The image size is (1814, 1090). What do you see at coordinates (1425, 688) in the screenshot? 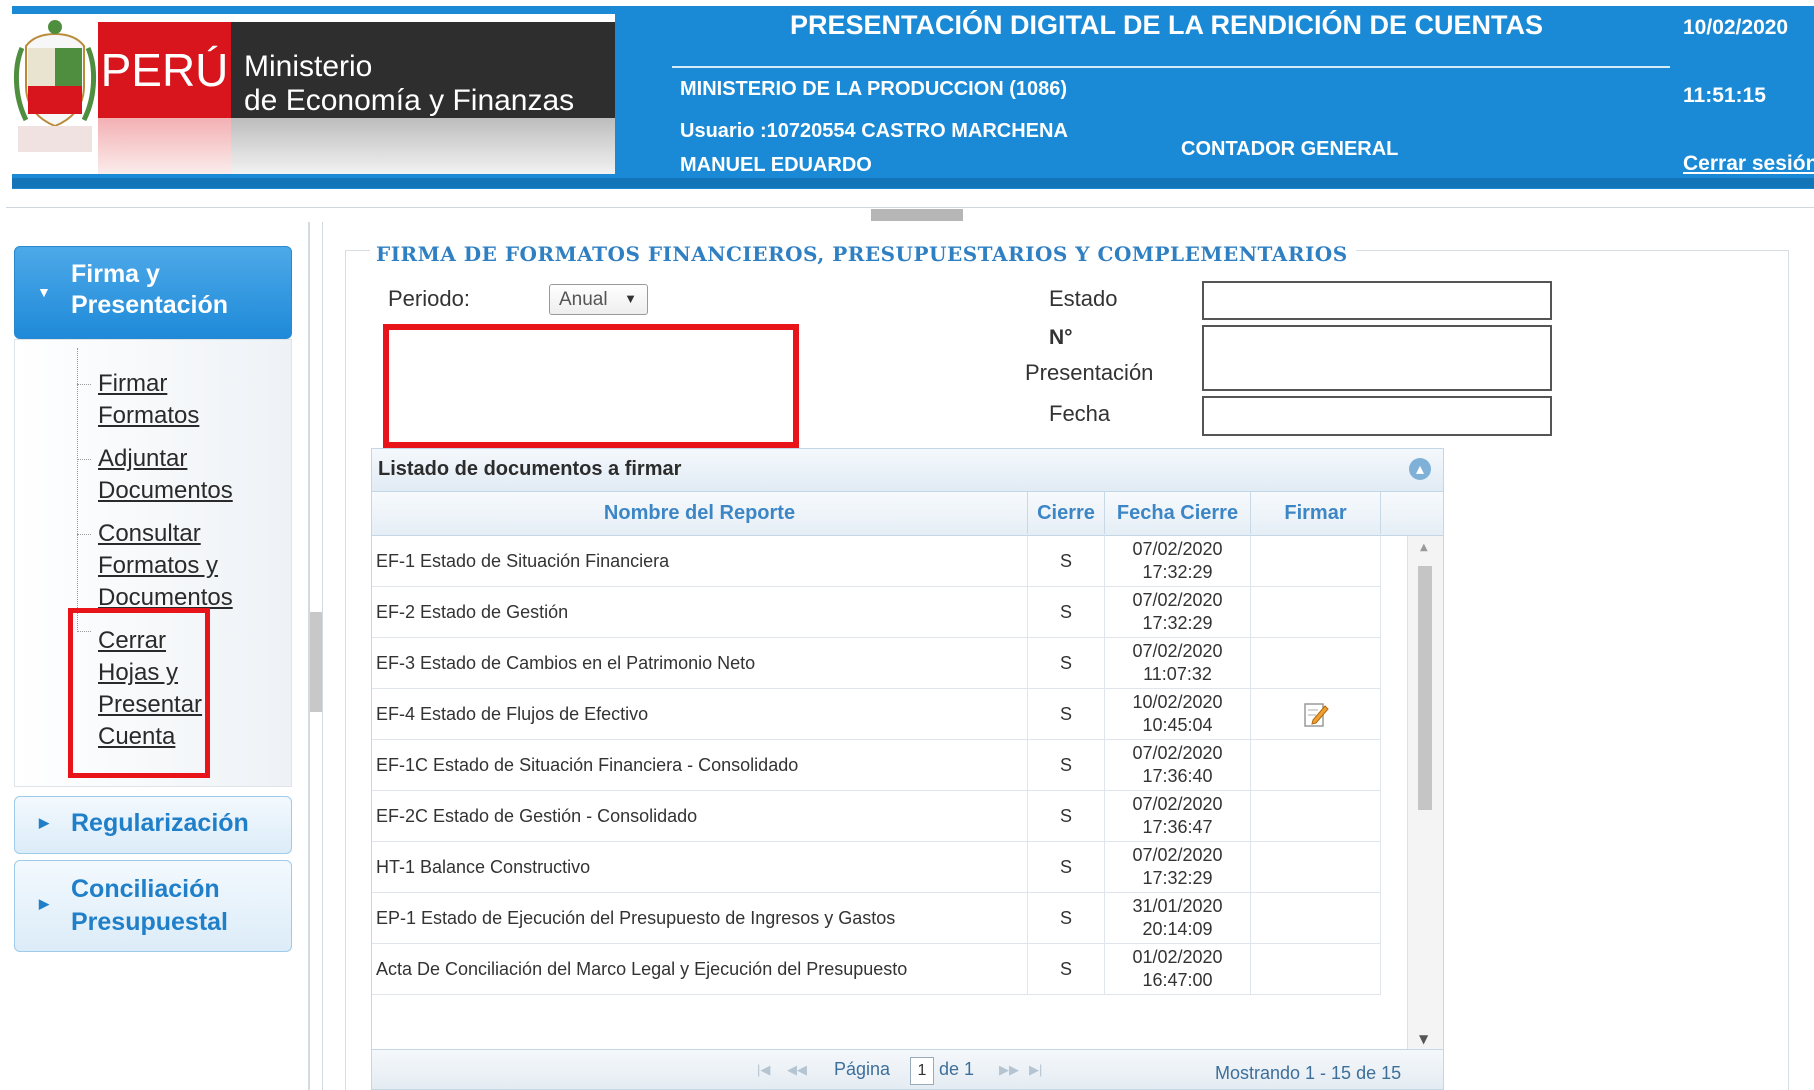
I see `scrollbar-thumb` at bounding box center [1425, 688].